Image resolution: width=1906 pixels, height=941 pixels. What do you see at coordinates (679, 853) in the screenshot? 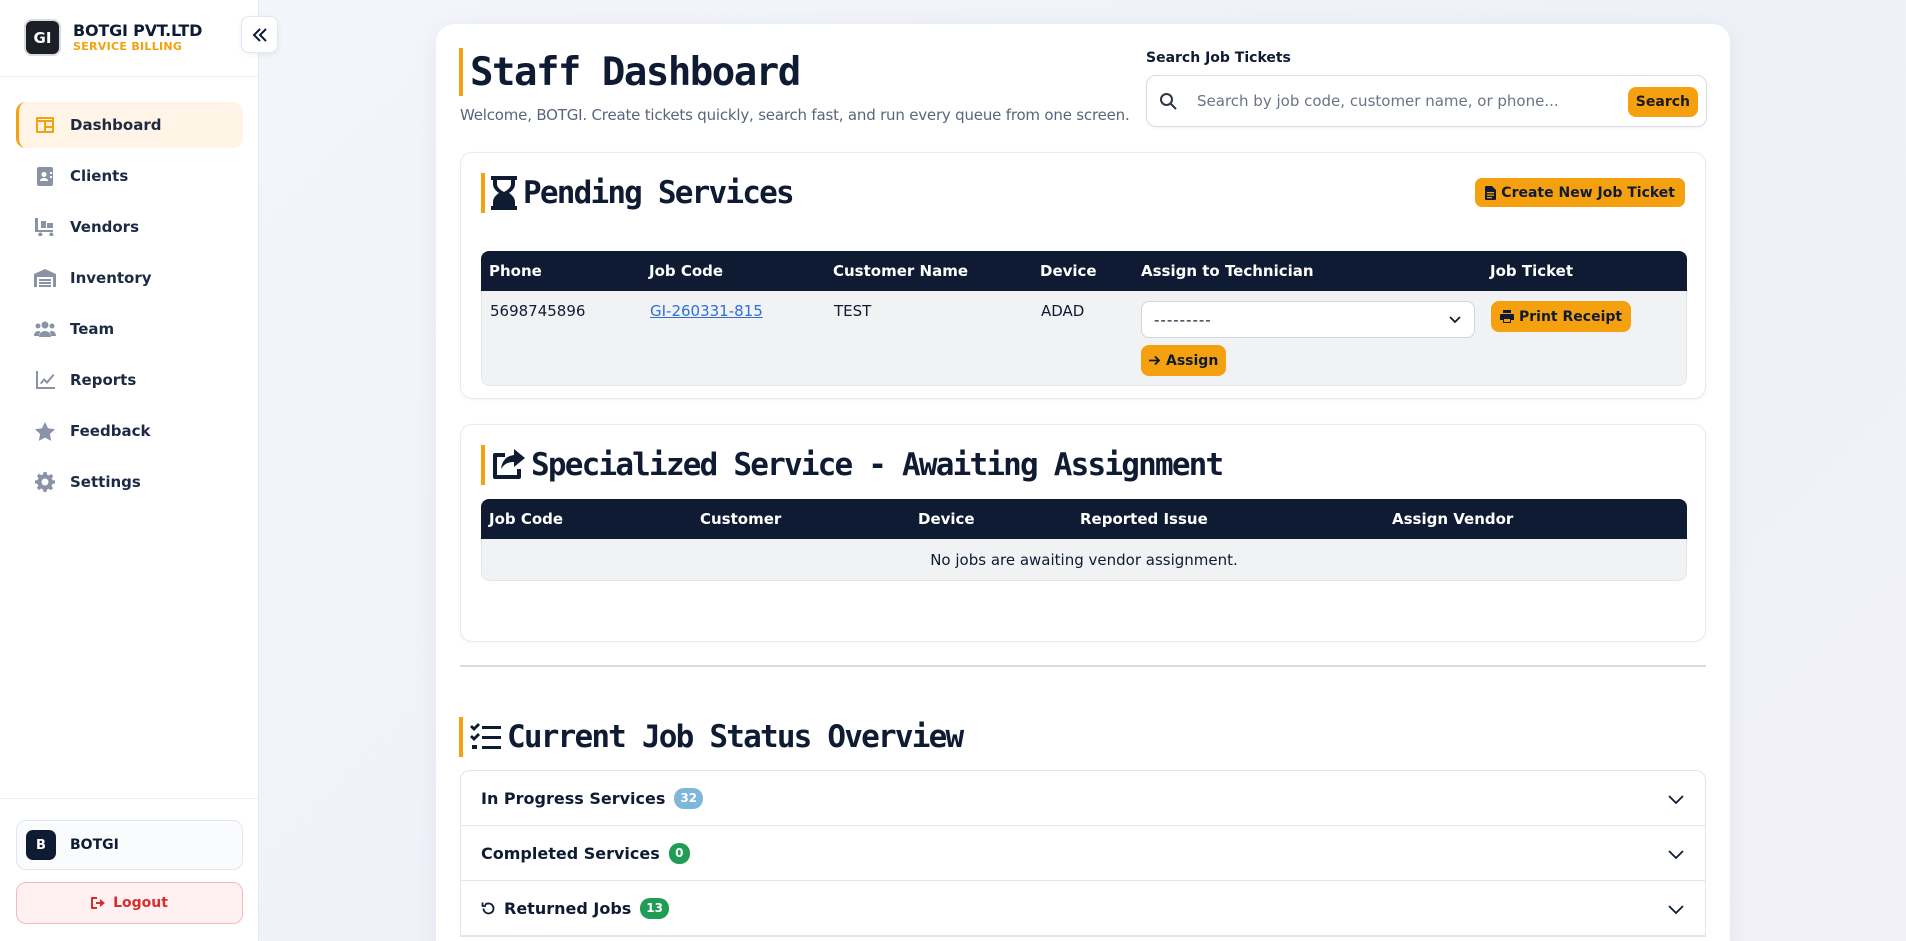
I see `count-badge: 0` at bounding box center [679, 853].